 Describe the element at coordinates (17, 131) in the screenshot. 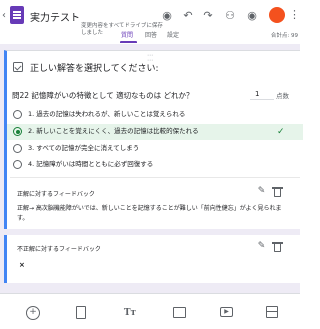

I see `radio-button-selected` at that location.